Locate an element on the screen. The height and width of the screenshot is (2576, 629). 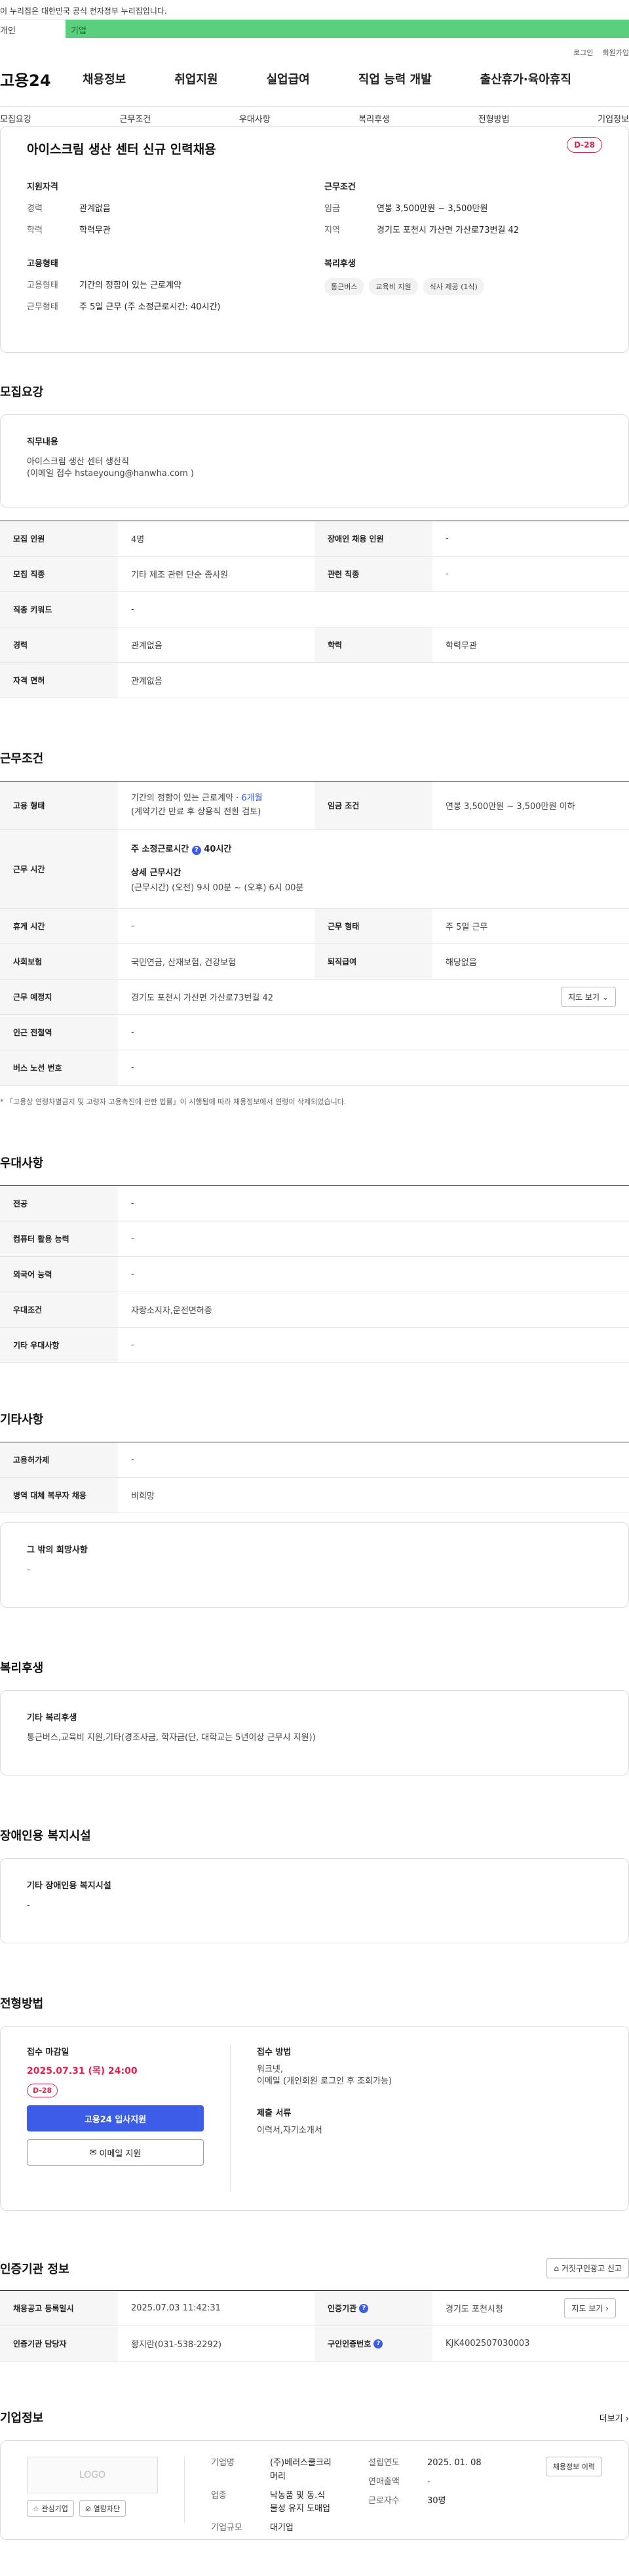
emp-title: 고용형태 is located at coordinates (42, 264).